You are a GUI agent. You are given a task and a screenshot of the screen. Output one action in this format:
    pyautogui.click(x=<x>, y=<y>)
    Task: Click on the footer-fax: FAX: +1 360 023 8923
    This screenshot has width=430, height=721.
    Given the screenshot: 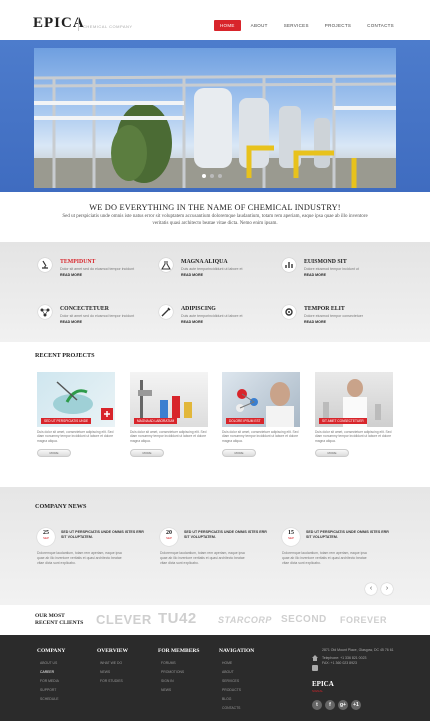 What is the action you would take?
    pyautogui.click(x=339, y=663)
    